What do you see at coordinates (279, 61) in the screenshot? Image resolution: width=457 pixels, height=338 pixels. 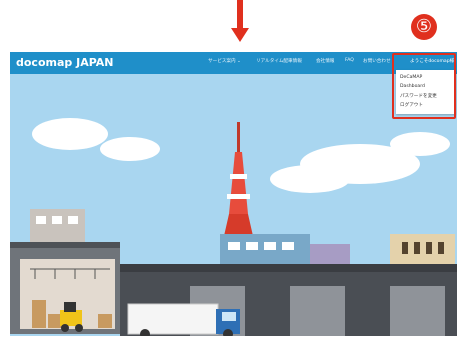 I see `nav-realtime: リアルタイム配車情報` at bounding box center [279, 61].